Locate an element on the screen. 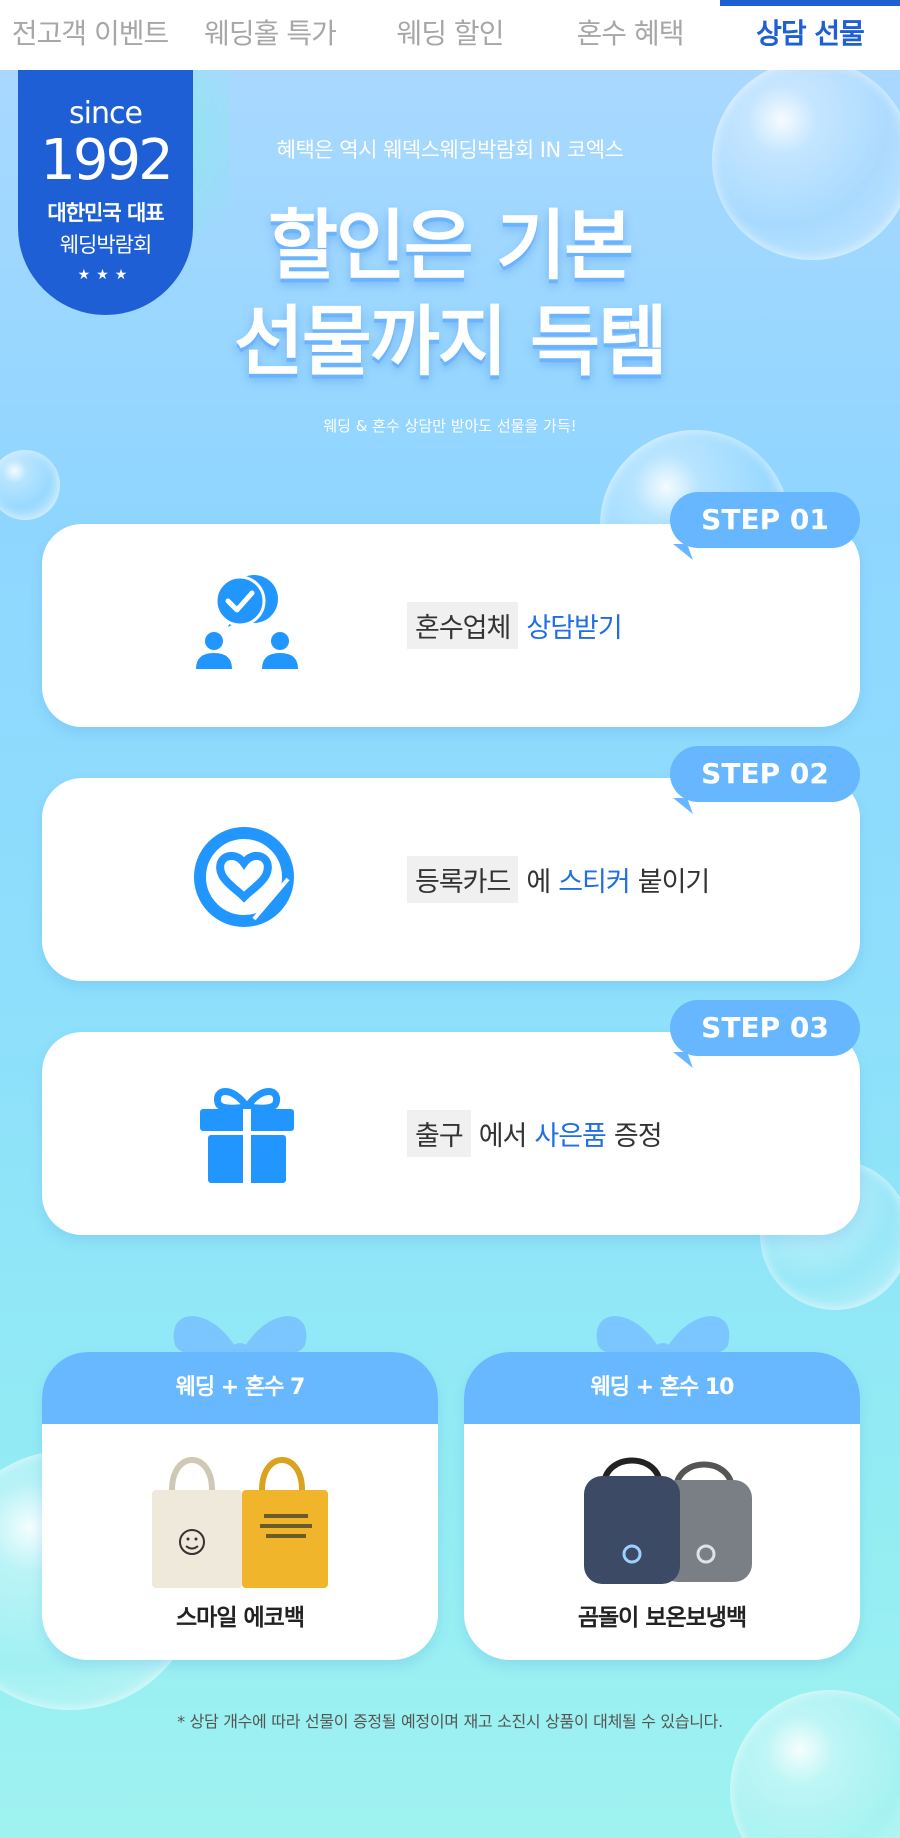 The width and height of the screenshot is (900, 1838). since-1992-badge: since 1992 대한민국 대표 웨딩박람회 ★★★ is located at coordinates (105, 192).